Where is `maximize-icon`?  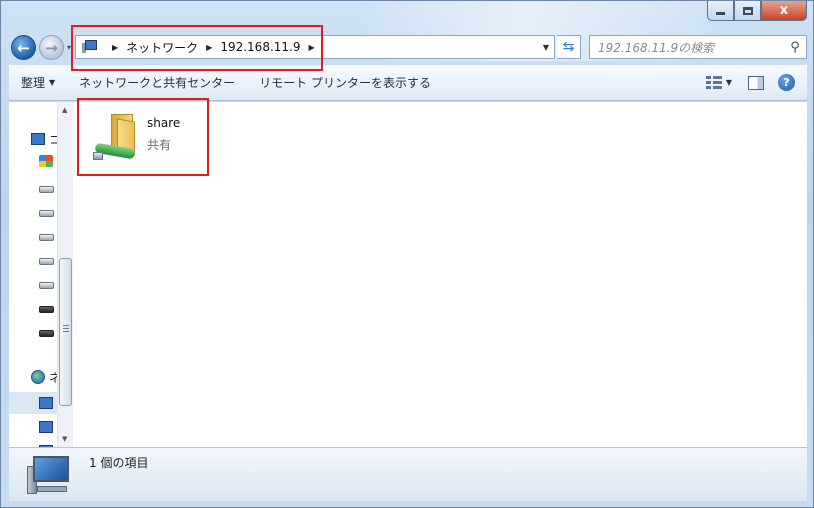 maximize-icon is located at coordinates (747, 10).